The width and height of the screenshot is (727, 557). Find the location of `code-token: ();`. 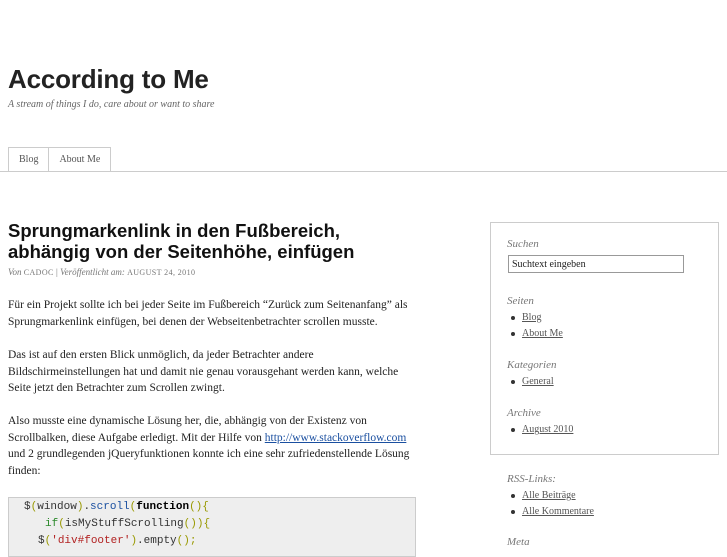

code-token: (); is located at coordinates (186, 541).